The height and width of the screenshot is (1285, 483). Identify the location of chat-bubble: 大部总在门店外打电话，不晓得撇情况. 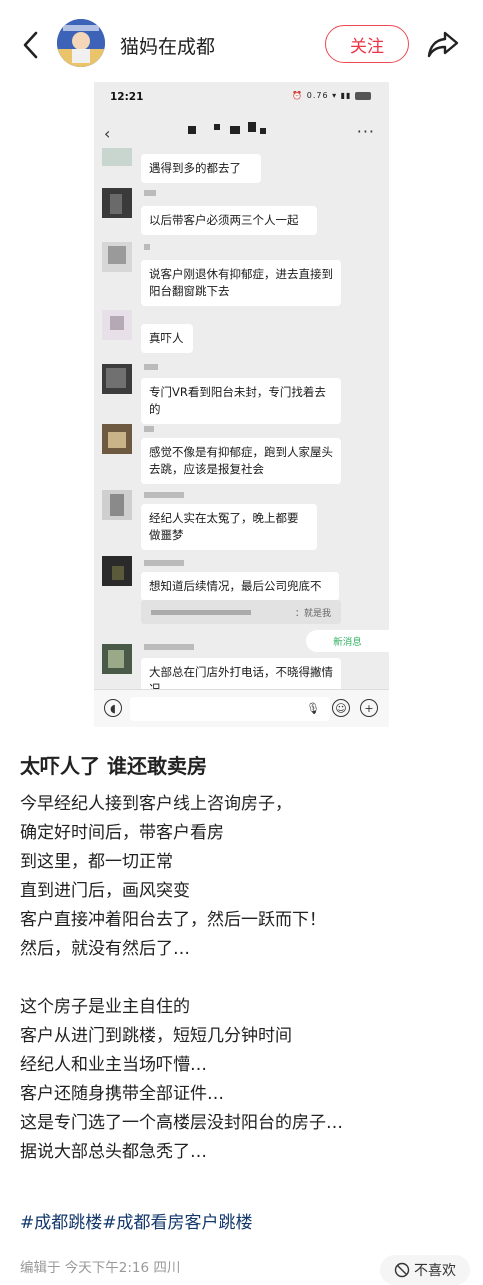
(241, 675).